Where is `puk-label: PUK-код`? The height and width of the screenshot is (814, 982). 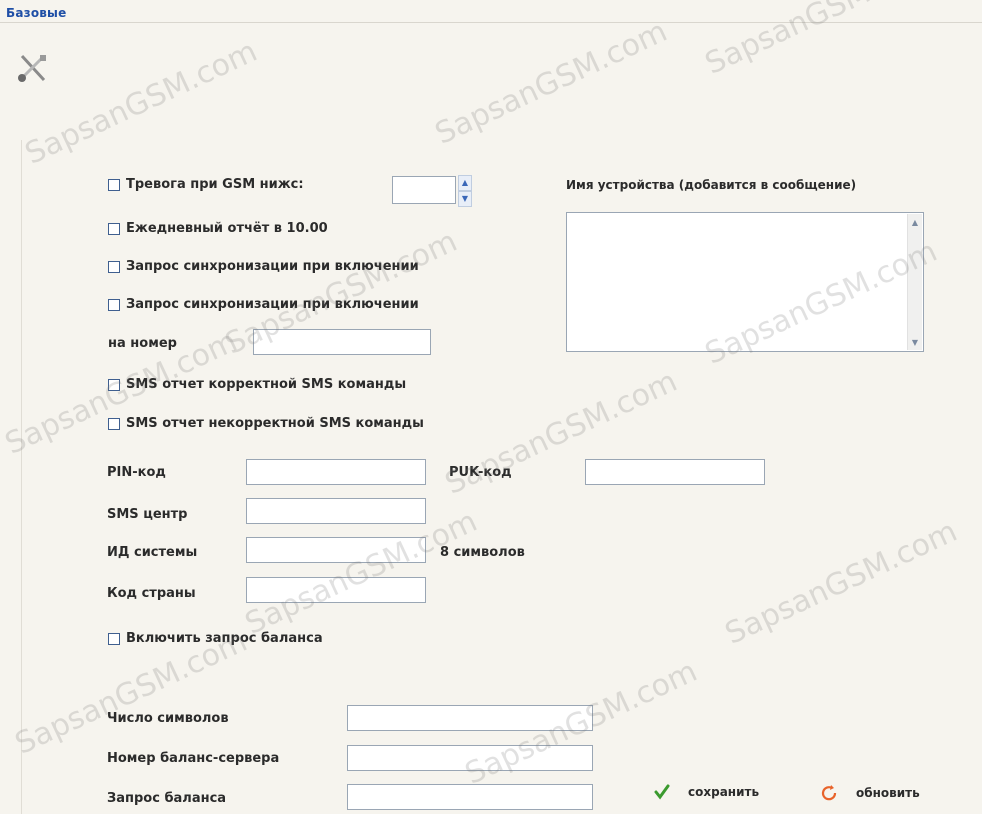
puk-label: PUK-код is located at coordinates (480, 472).